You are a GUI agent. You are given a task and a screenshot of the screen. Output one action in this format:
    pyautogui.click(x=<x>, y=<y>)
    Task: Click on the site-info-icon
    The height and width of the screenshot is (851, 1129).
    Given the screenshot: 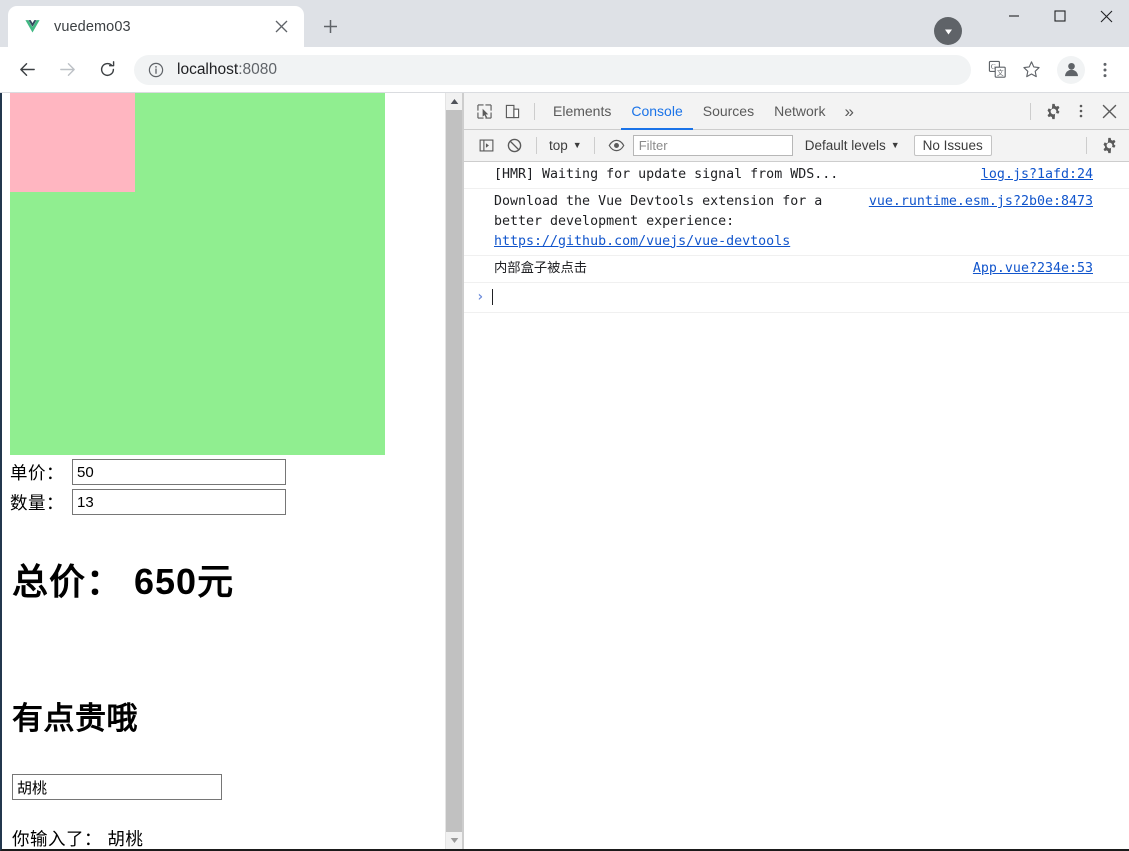 What is the action you would take?
    pyautogui.click(x=156, y=70)
    